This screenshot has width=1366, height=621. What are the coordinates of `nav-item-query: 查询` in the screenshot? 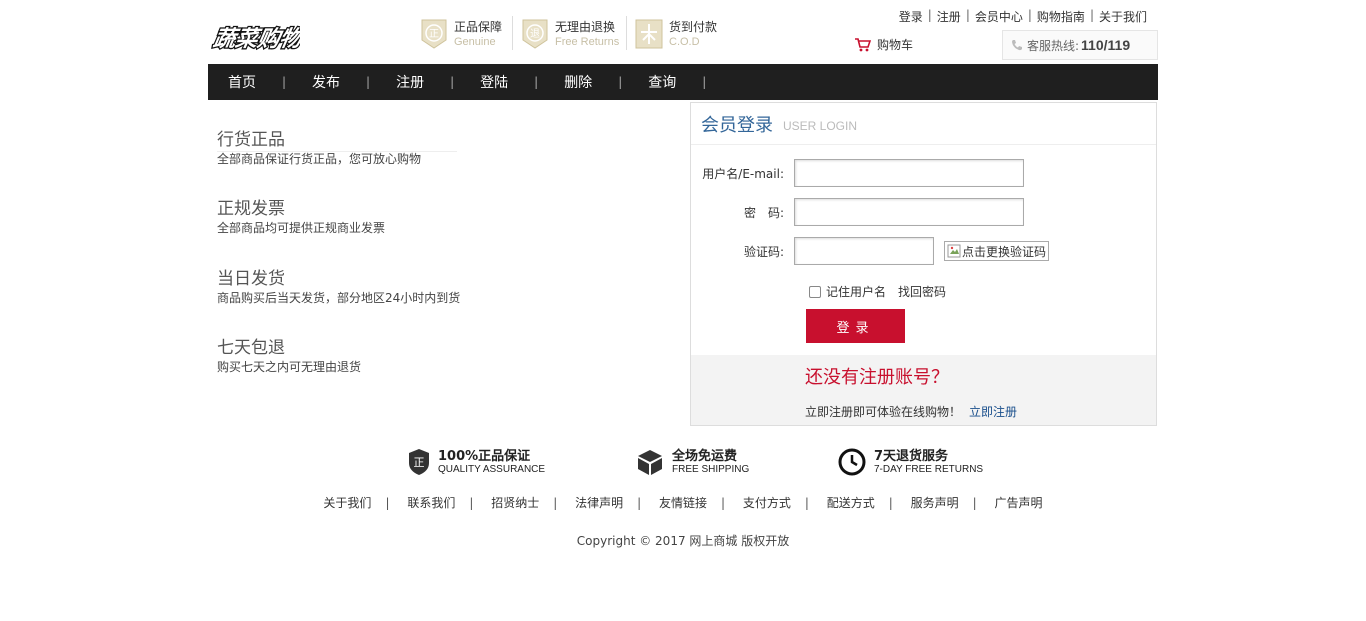 It's located at (662, 82).